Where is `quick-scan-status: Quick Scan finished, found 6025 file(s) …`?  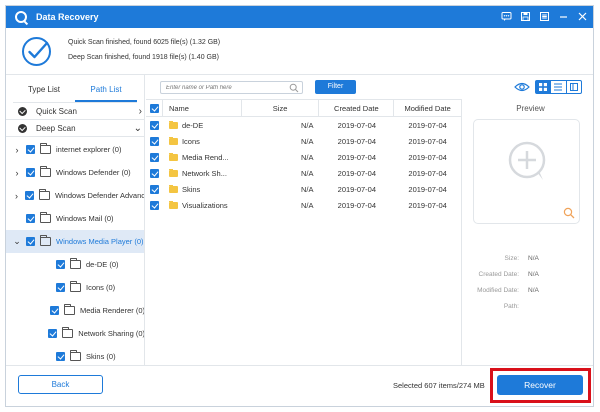
quick-scan-status: Quick Scan finished, found 6025 file(s) … is located at coordinates (144, 42).